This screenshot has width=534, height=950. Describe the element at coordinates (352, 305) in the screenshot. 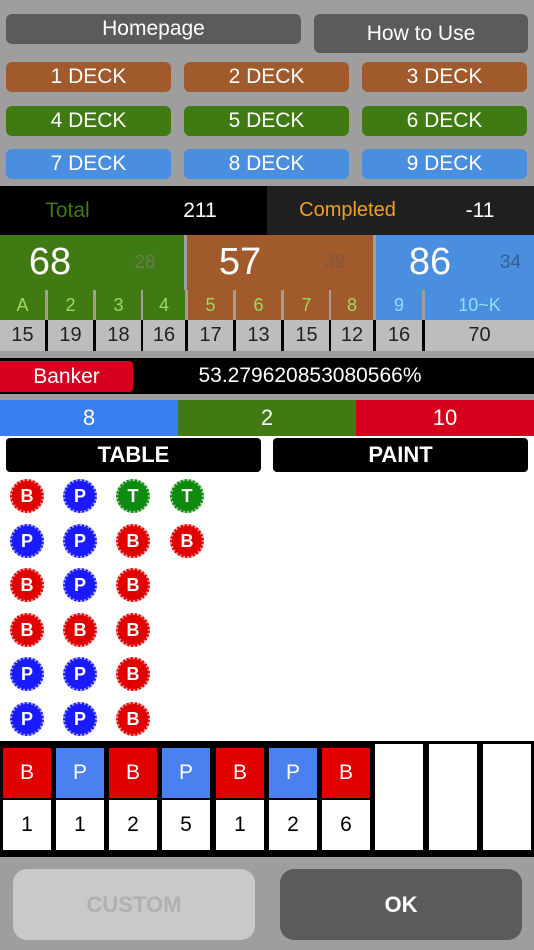

I see `rank-8: 8` at that location.